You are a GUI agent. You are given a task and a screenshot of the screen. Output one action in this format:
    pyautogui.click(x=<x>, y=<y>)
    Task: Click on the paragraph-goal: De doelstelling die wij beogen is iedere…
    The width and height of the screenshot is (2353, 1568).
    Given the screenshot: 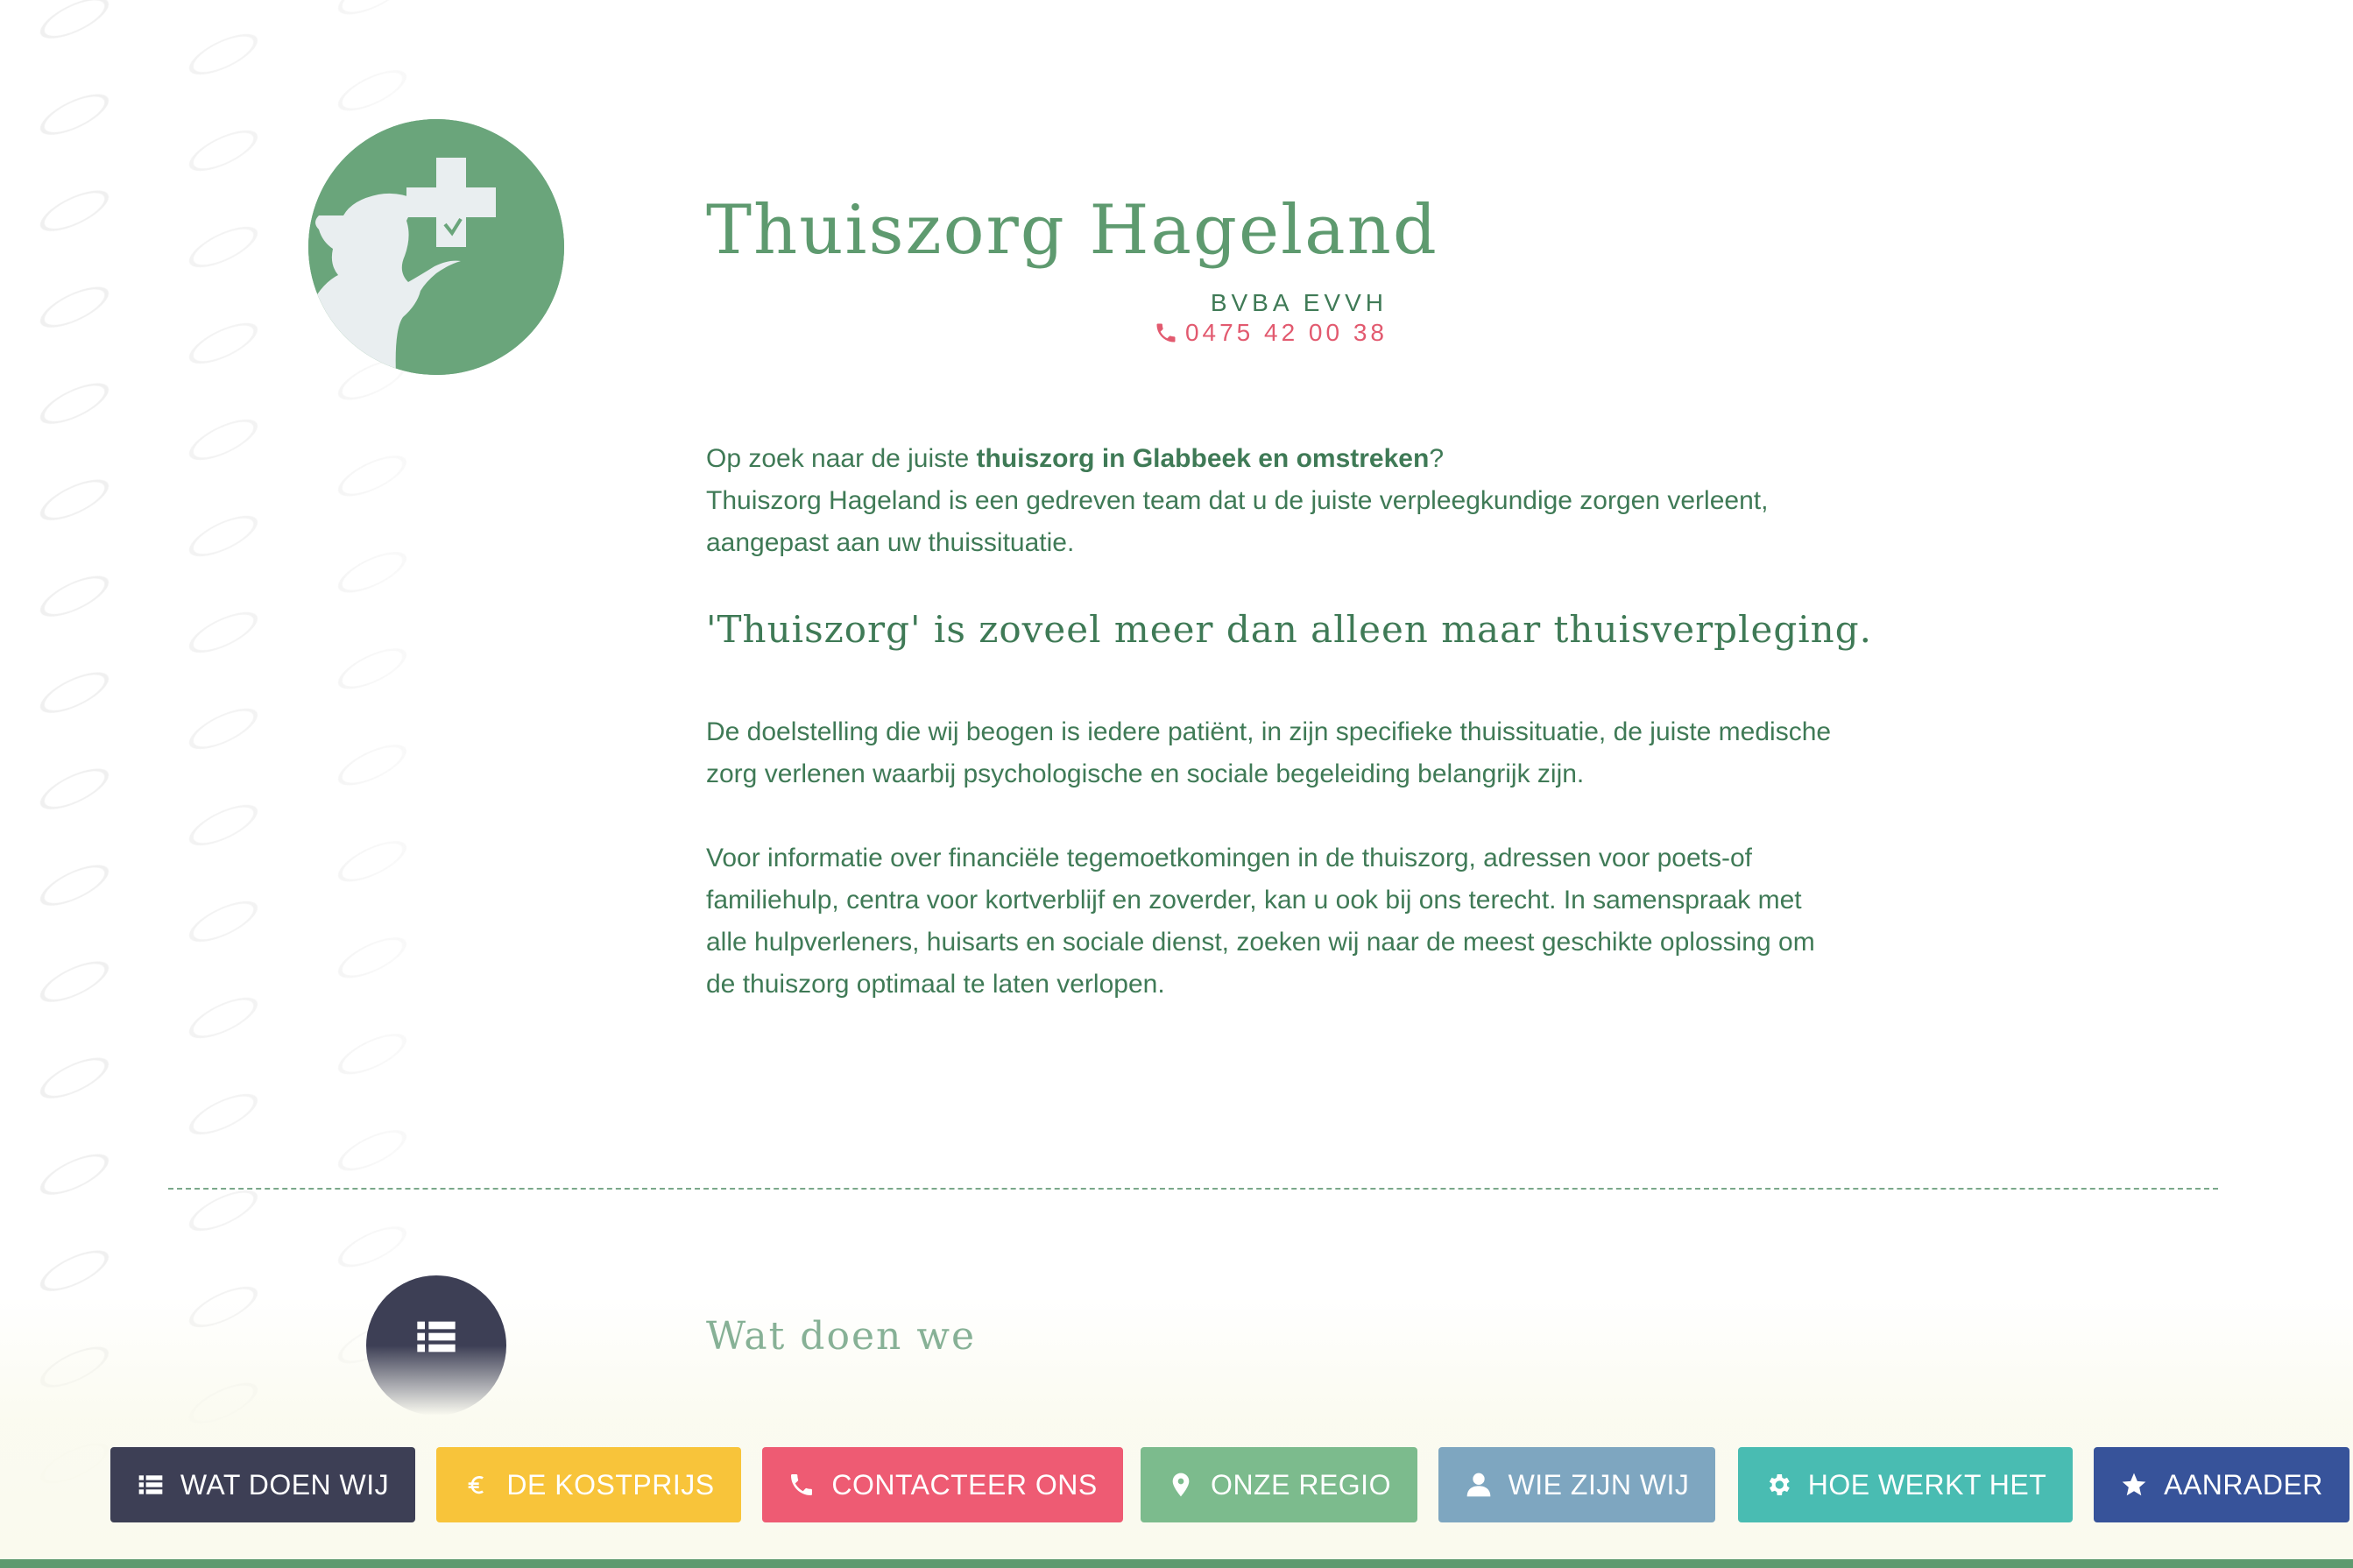 What is the action you would take?
    pyautogui.click(x=1269, y=752)
    